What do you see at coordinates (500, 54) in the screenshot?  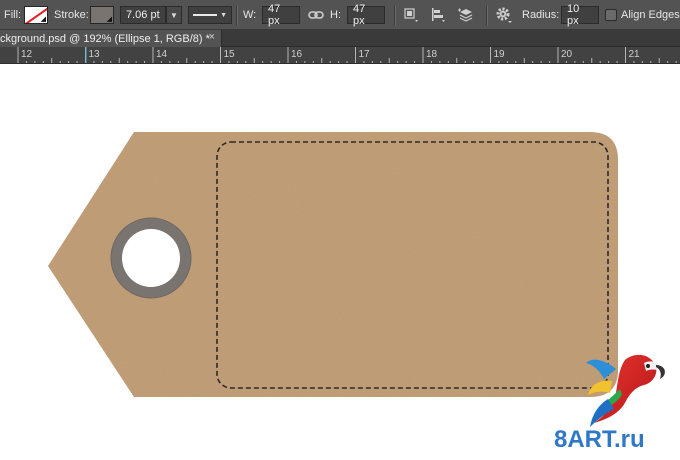 I see `ruler-label: 19` at bounding box center [500, 54].